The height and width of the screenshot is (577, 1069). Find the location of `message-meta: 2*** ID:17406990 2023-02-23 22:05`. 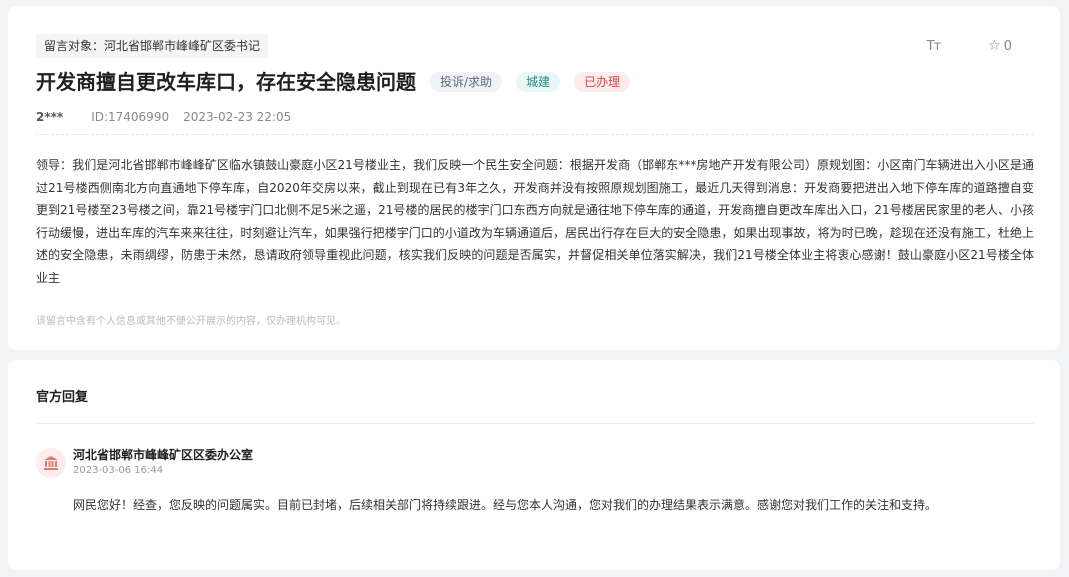

message-meta: 2*** ID:17406990 2023-02-23 22:05 is located at coordinates (163, 117).